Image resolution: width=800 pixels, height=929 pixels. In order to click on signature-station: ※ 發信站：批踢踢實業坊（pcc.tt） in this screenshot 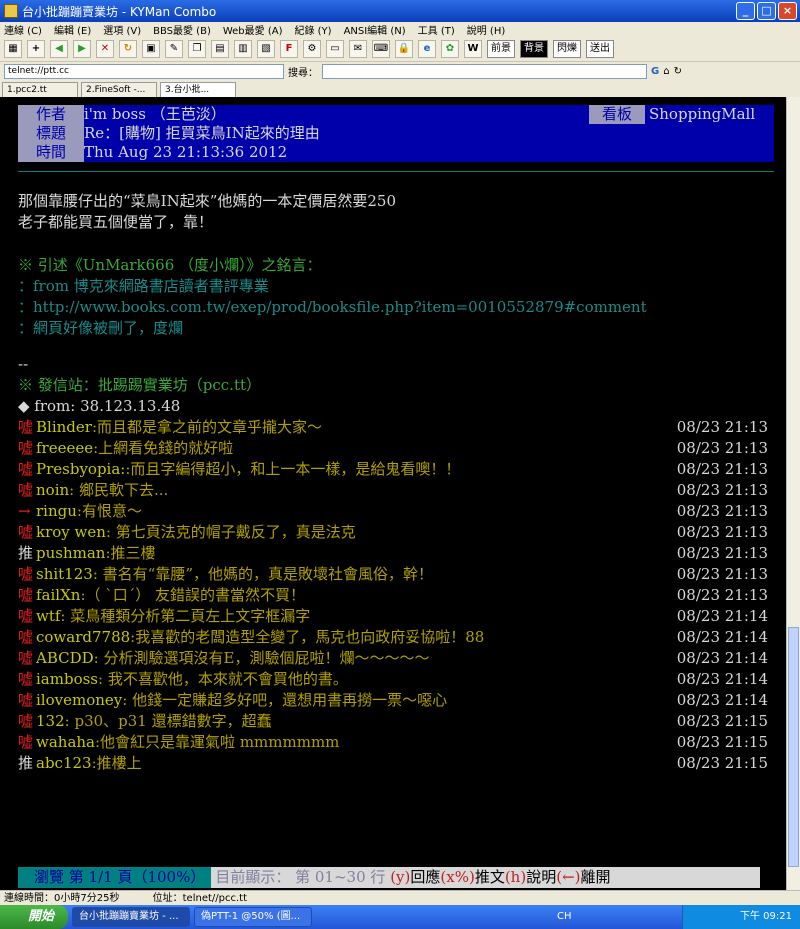, I will do `click(139, 385)`.